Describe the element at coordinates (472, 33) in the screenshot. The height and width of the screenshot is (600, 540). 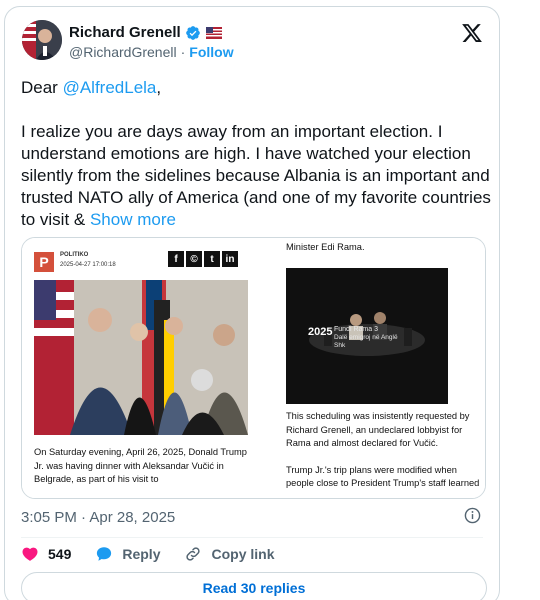
I see `x-logo-icon` at that location.